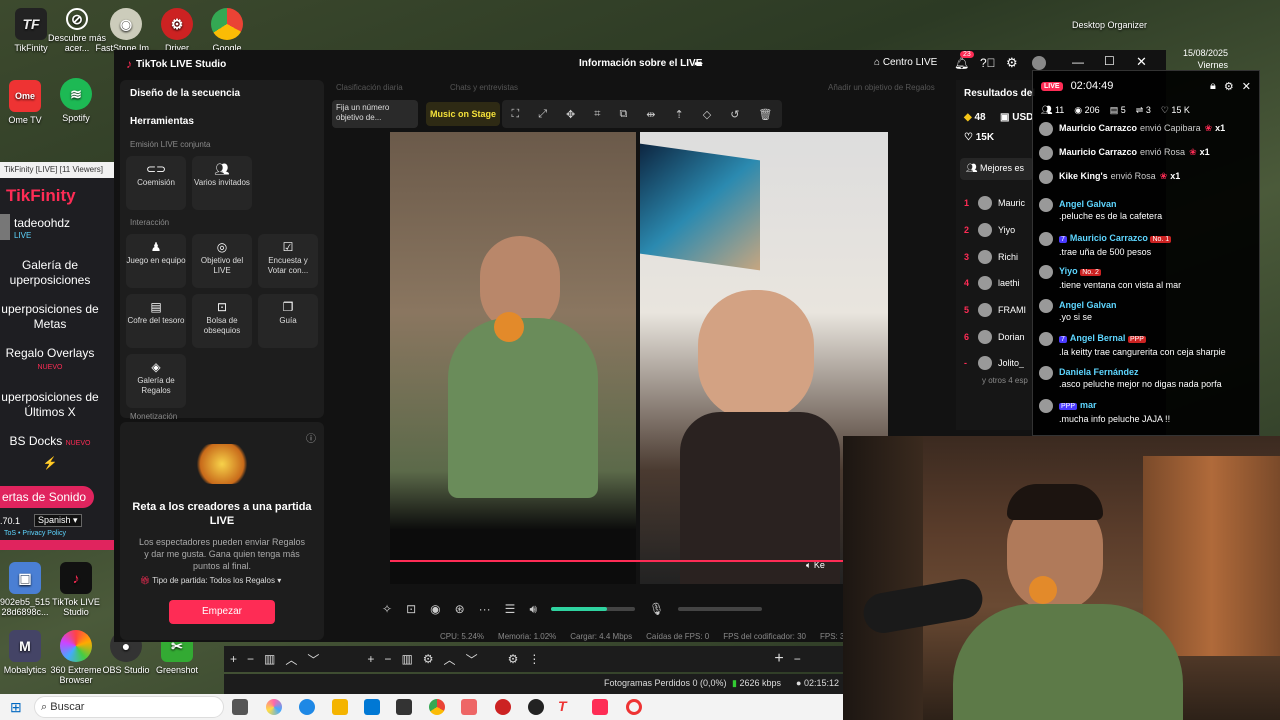 The height and width of the screenshot is (720, 1280). Describe the element at coordinates (460, 609) in the screenshot. I see `camera-icon: ⊛` at that location.